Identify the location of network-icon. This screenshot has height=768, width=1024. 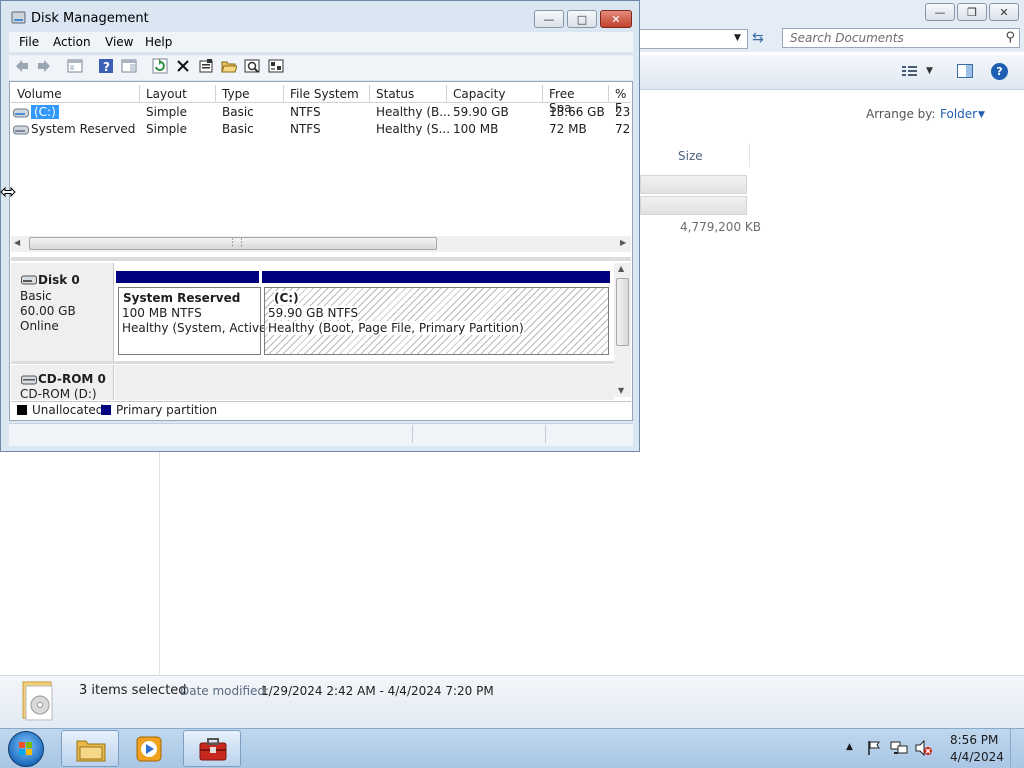
(899, 748).